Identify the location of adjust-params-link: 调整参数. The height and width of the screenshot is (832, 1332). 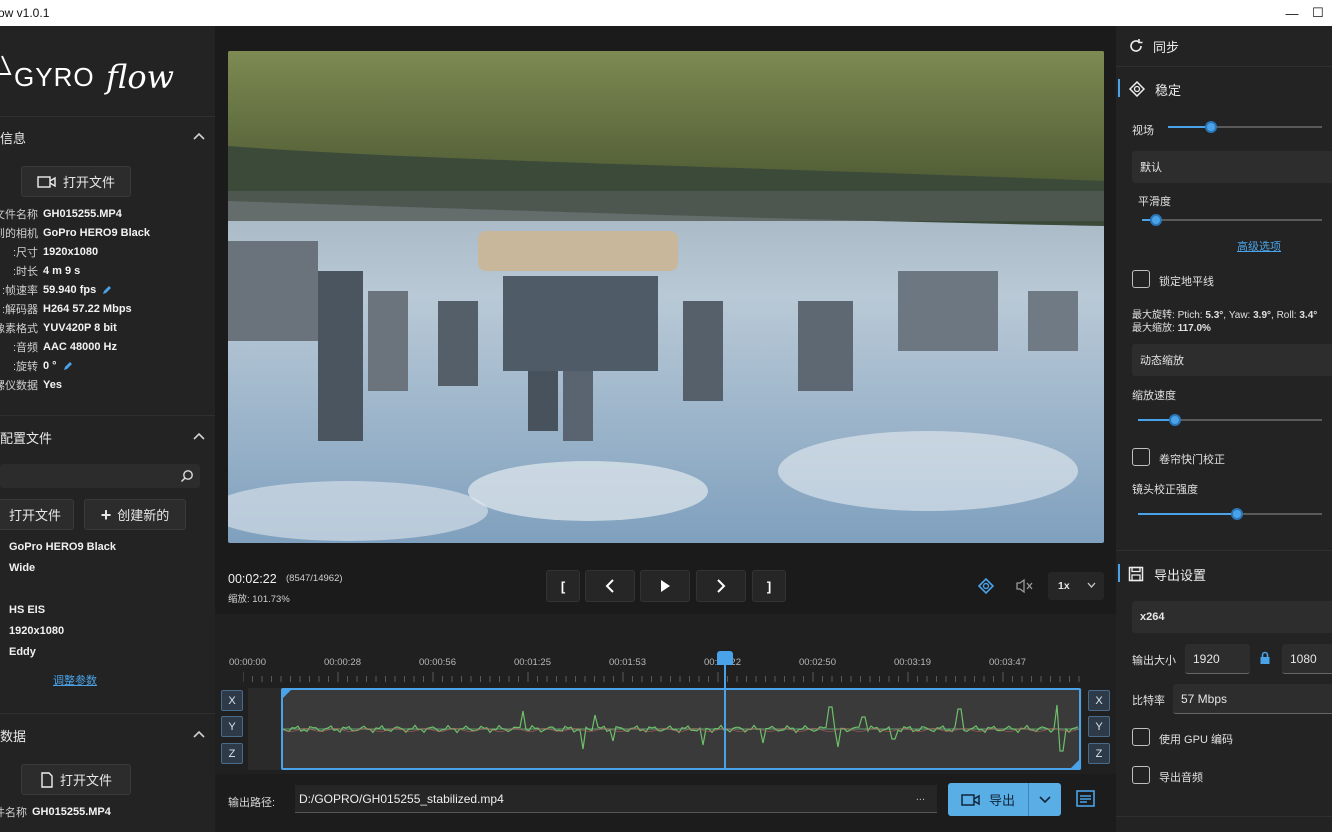
(75, 680).